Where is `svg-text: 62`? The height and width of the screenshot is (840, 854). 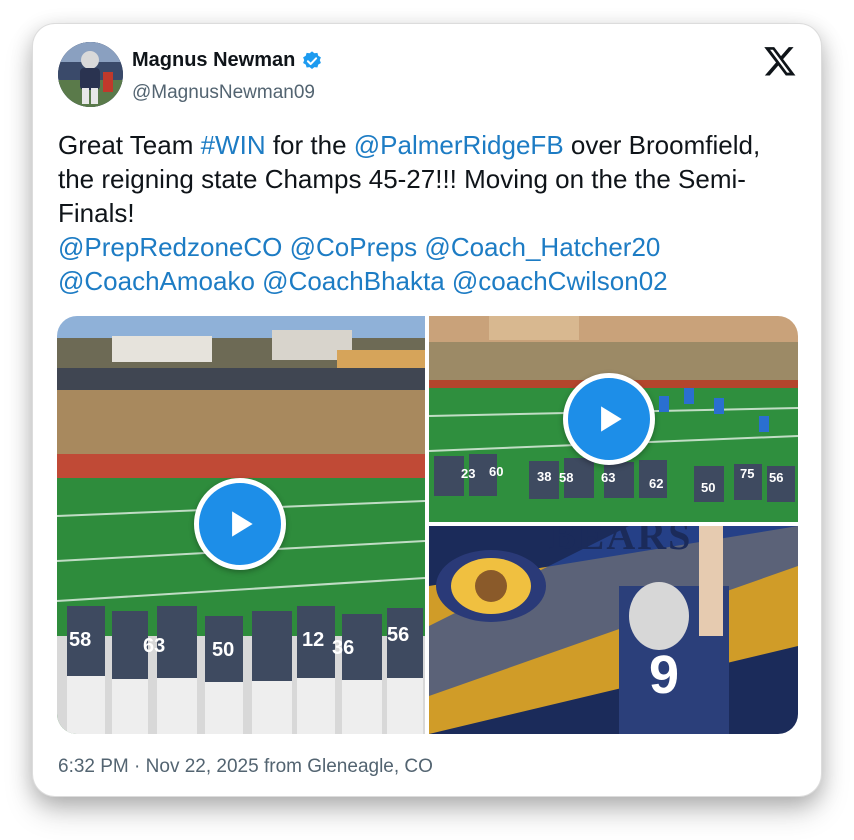 svg-text: 62 is located at coordinates (656, 483).